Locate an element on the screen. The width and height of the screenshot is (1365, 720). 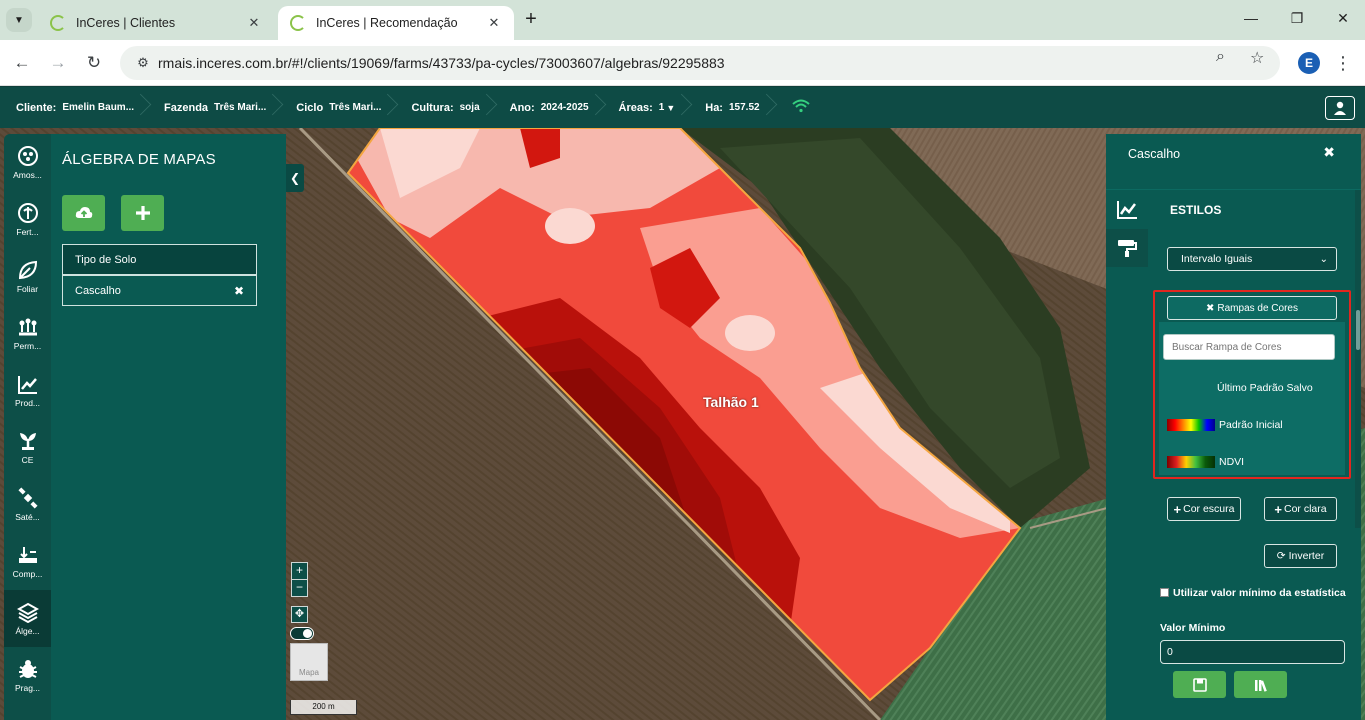
select-value: Intervalo Iguais is located at coordinates (1217, 259).